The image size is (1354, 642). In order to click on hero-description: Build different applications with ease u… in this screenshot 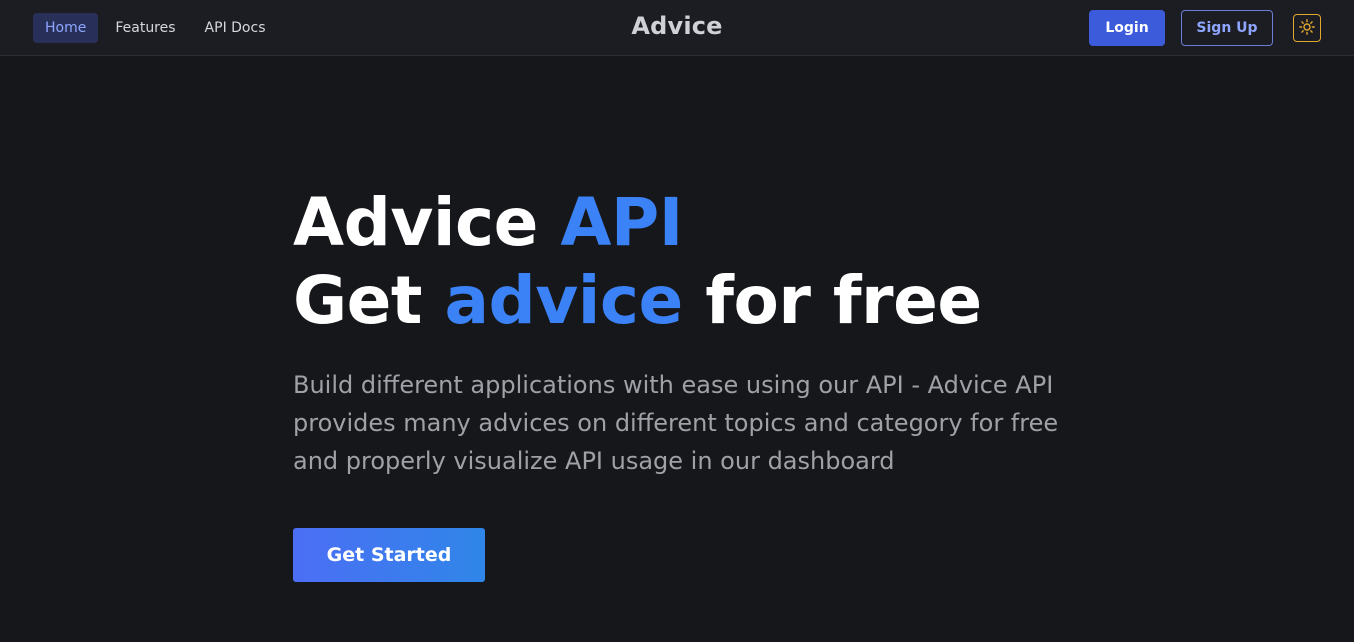, I will do `click(676, 423)`.